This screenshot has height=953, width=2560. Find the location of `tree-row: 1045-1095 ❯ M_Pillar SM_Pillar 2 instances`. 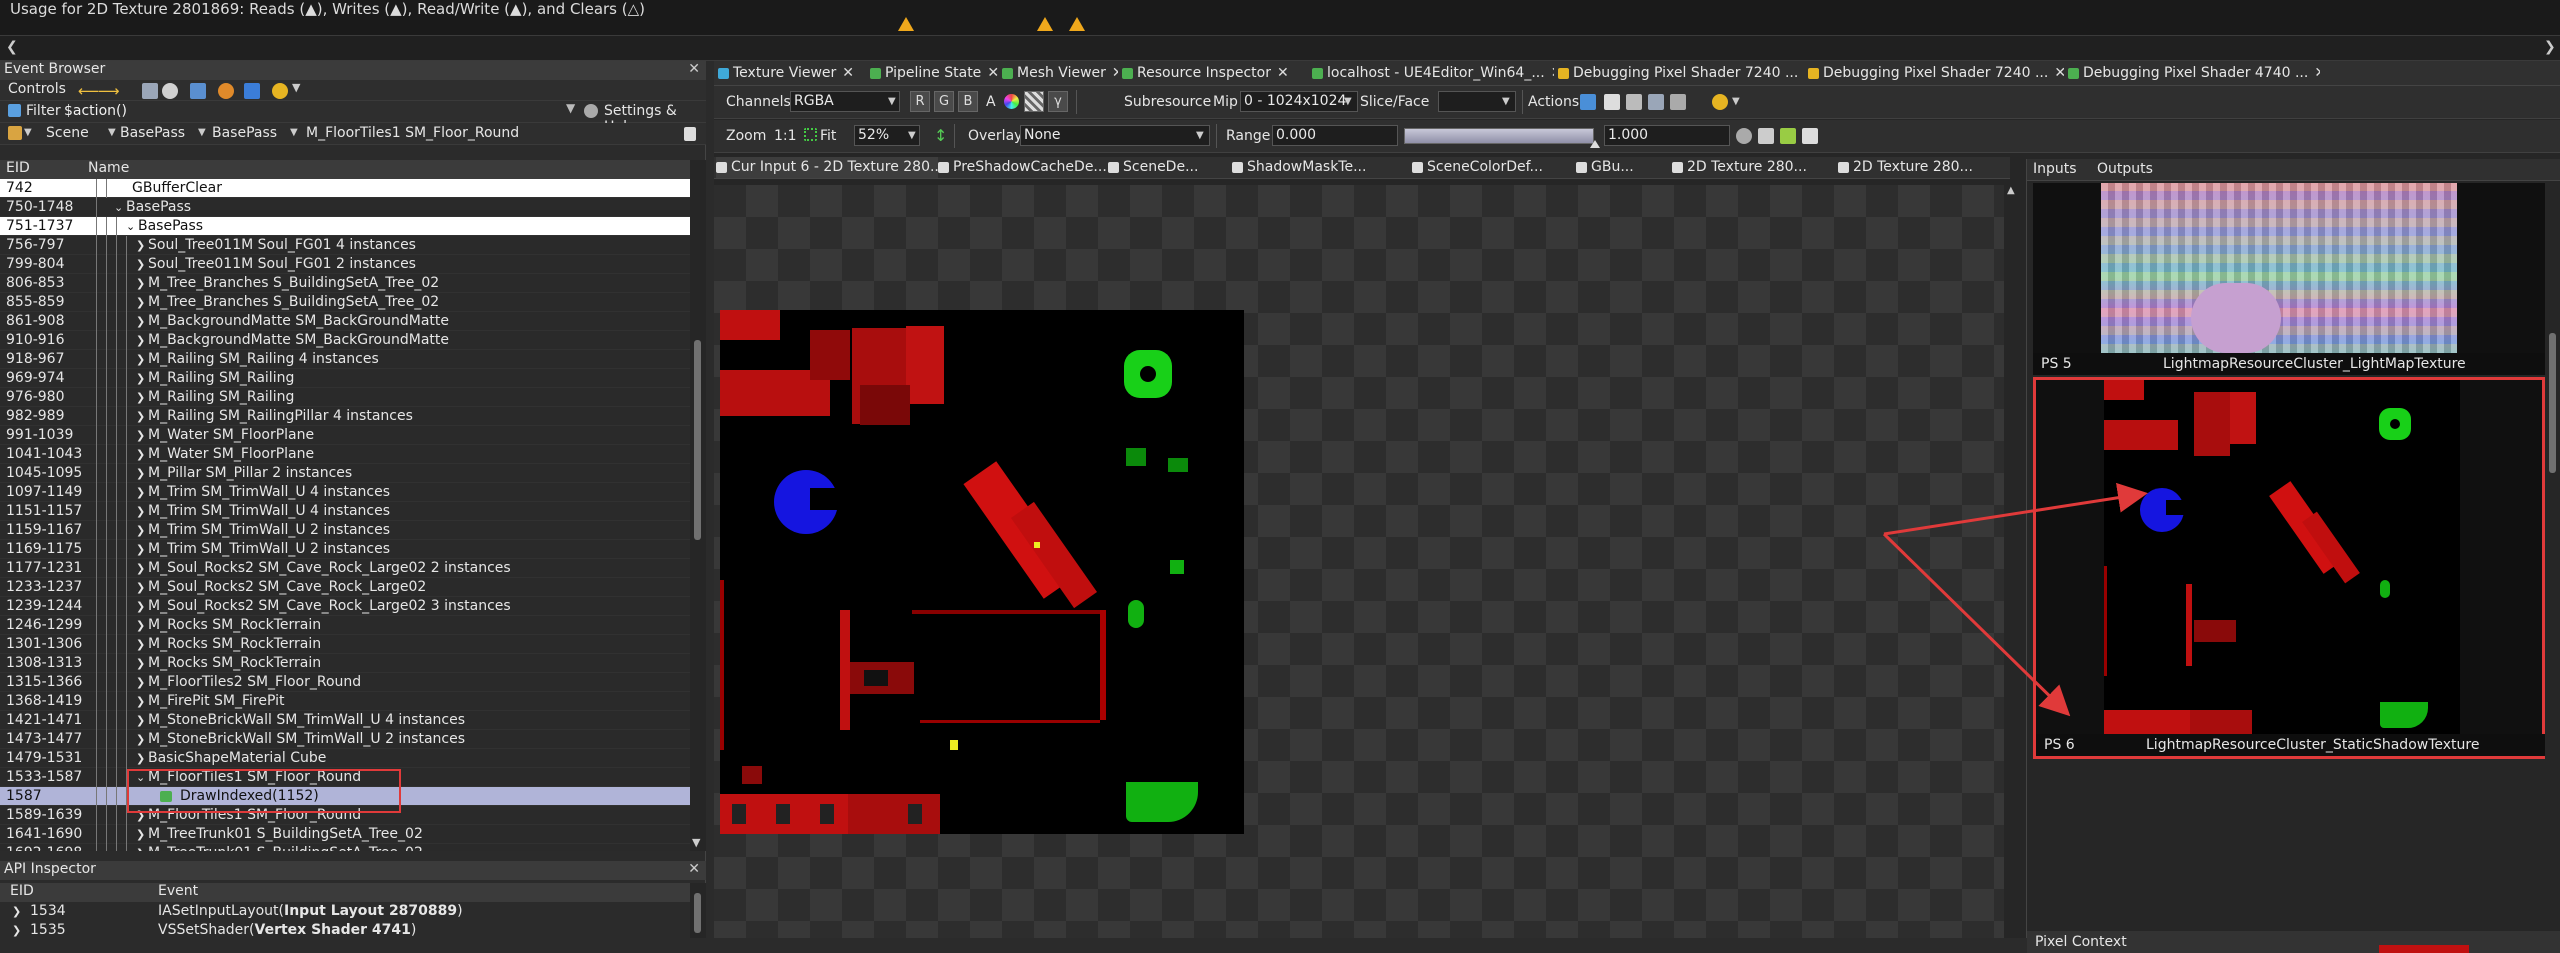

tree-row: 1045-1095 ❯ M_Pillar SM_Pillar 2 instances is located at coordinates (345, 473).